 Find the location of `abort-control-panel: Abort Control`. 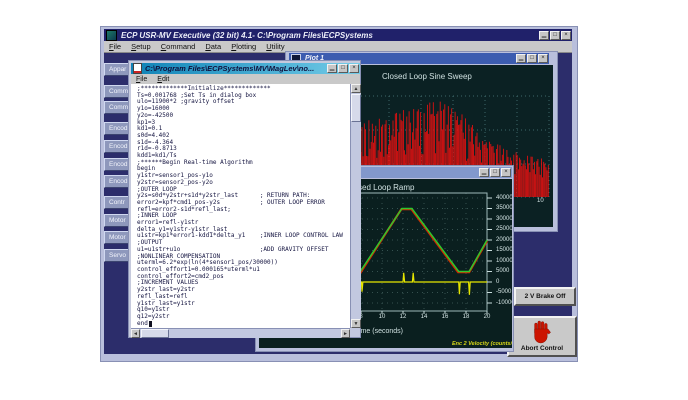

abort-control-panel: Abort Control is located at coordinates (542, 336).